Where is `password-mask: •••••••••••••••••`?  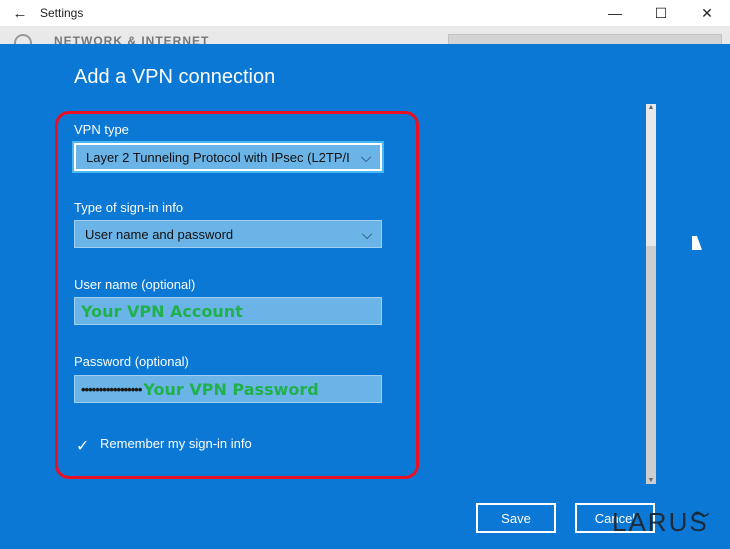 password-mask: ••••••••••••••••• is located at coordinates (111, 389).